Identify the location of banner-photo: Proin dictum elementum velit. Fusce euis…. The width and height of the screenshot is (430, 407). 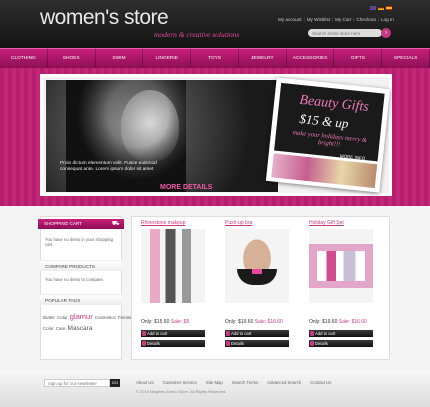
(162, 136).